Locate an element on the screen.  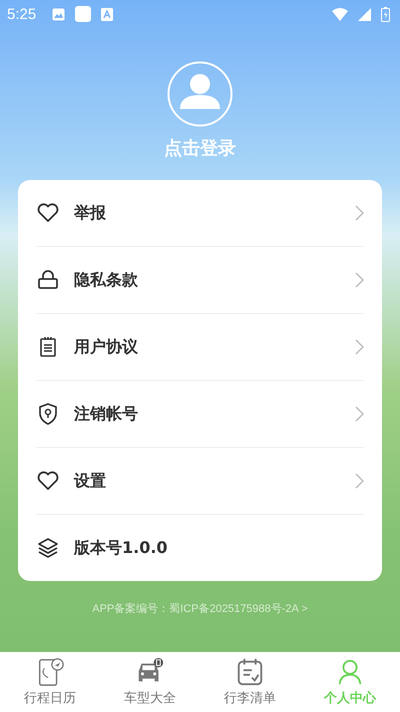
shield-icon is located at coordinates (48, 414).